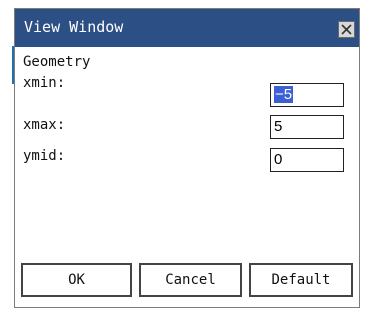 The width and height of the screenshot is (365, 313). I want to click on xmax-field: 5, so click(307, 127).